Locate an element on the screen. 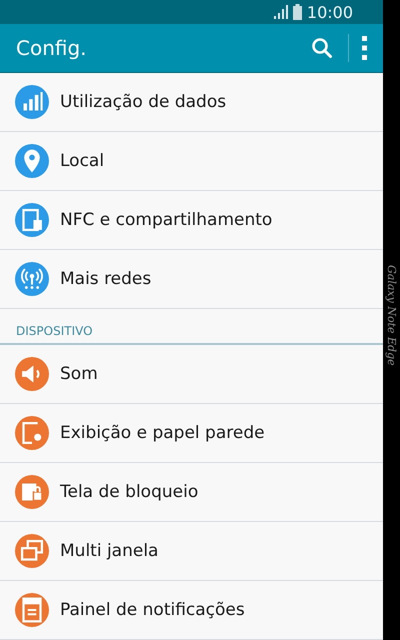  battery-icon is located at coordinates (297, 12).